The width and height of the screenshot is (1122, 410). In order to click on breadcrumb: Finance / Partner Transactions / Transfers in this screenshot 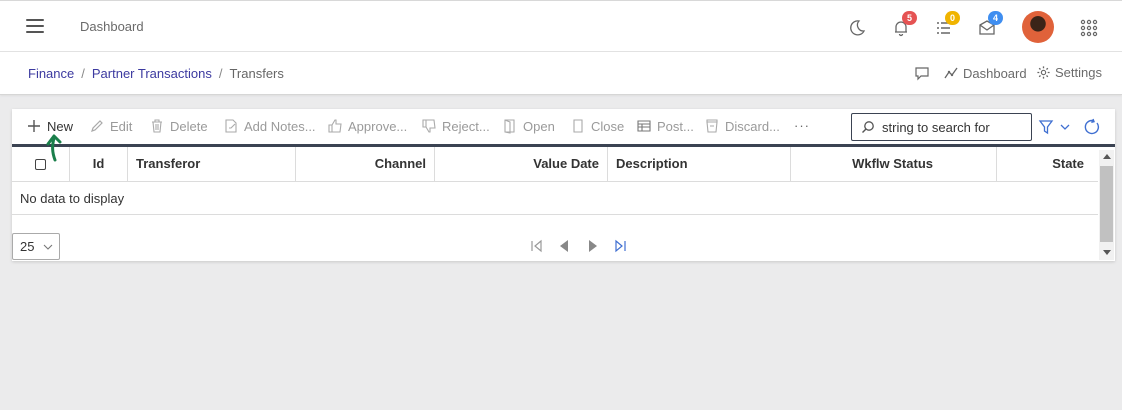, I will do `click(156, 73)`.